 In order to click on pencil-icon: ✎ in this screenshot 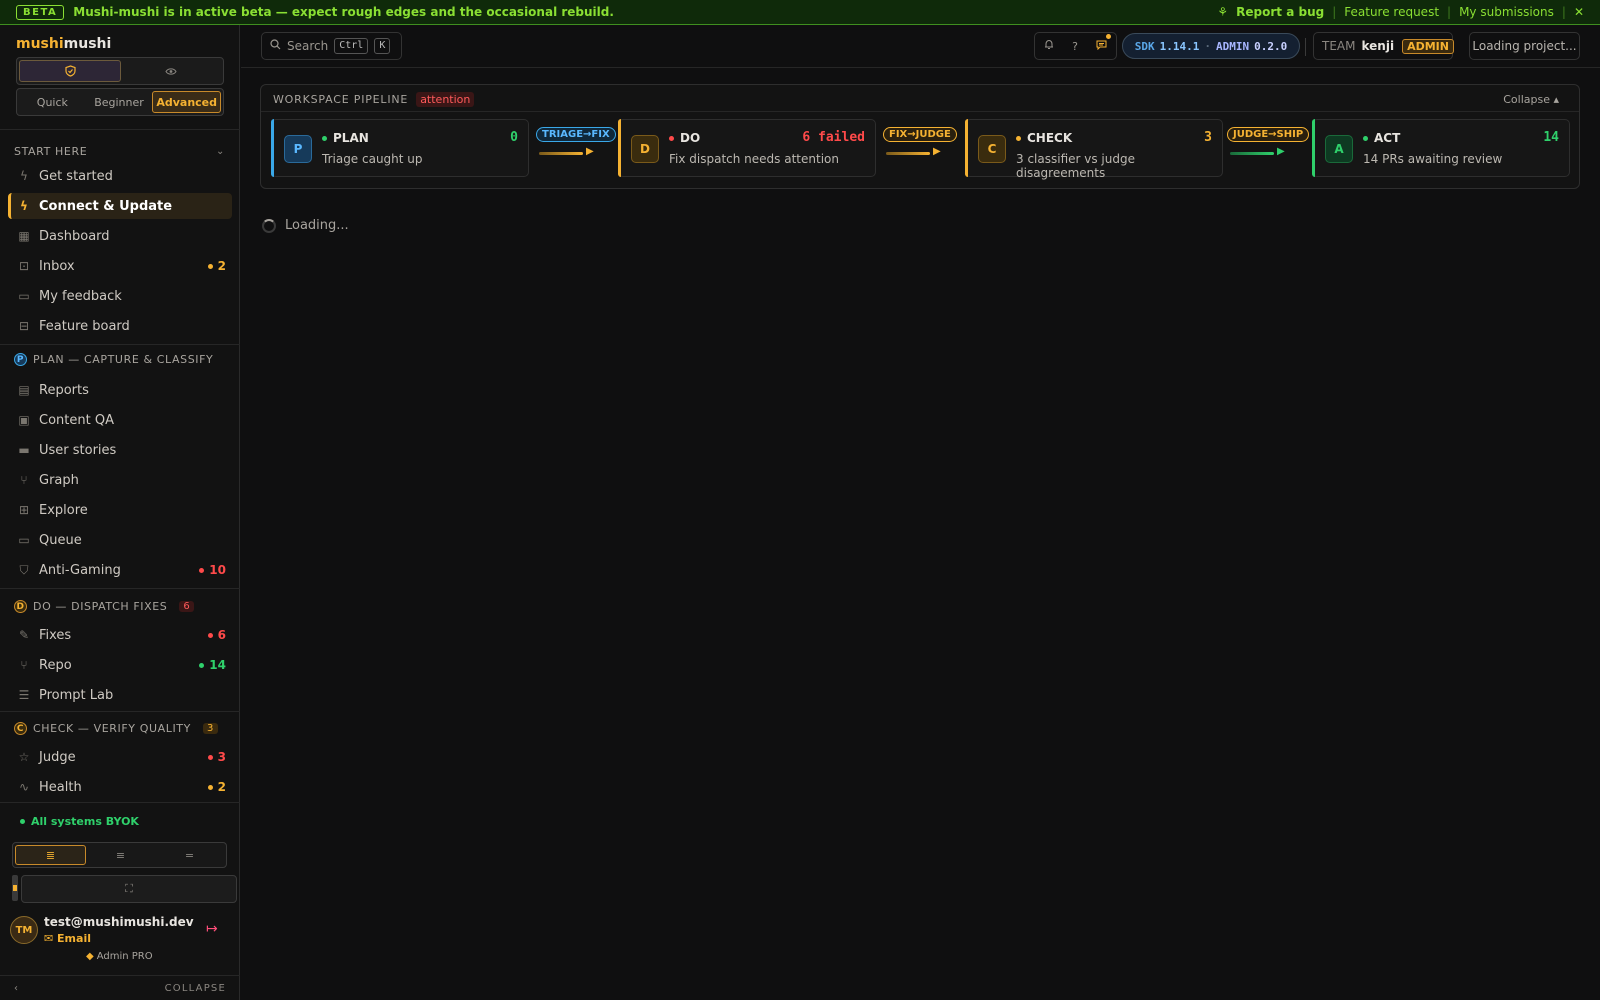, I will do `click(24, 635)`.